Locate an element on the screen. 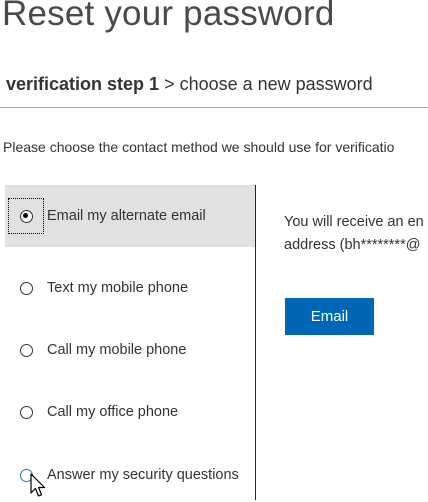  option-label: Email my alternate email is located at coordinates (126, 216).